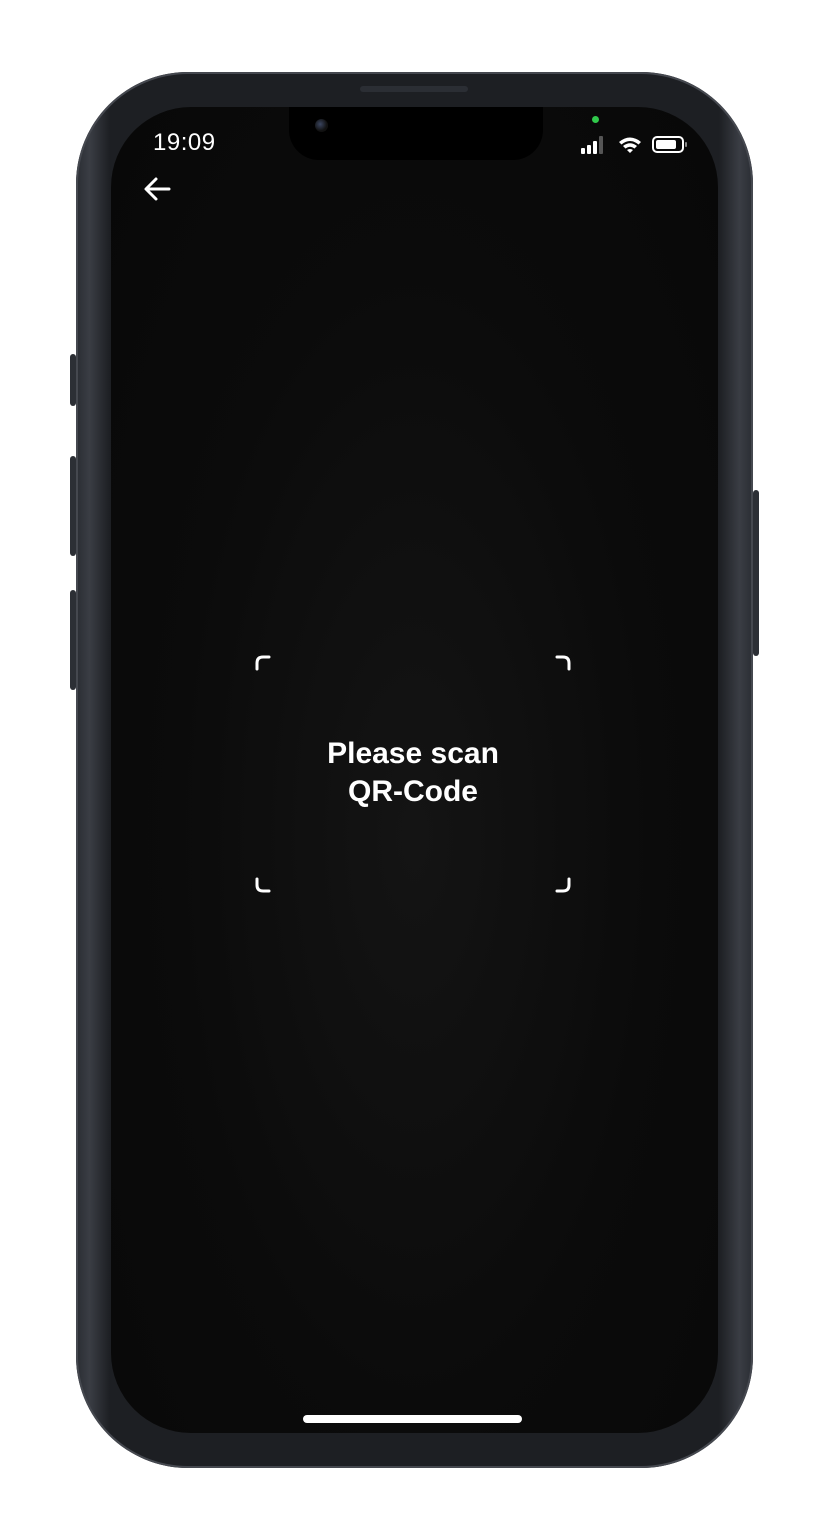 Image resolution: width=829 pixels, height=1540 pixels. I want to click on scan-frame-corner-bottom-right, so click(563, 885).